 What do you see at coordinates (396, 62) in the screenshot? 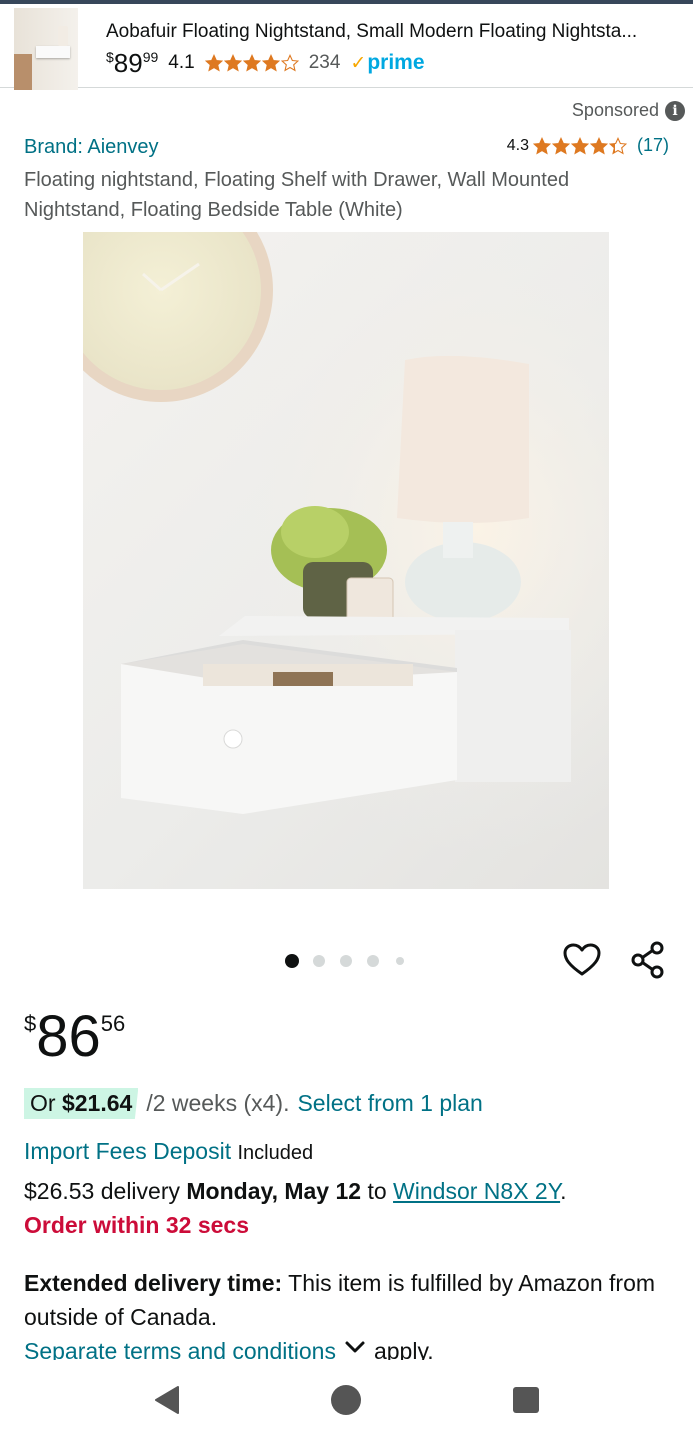
I see `prime-label: prime` at bounding box center [396, 62].